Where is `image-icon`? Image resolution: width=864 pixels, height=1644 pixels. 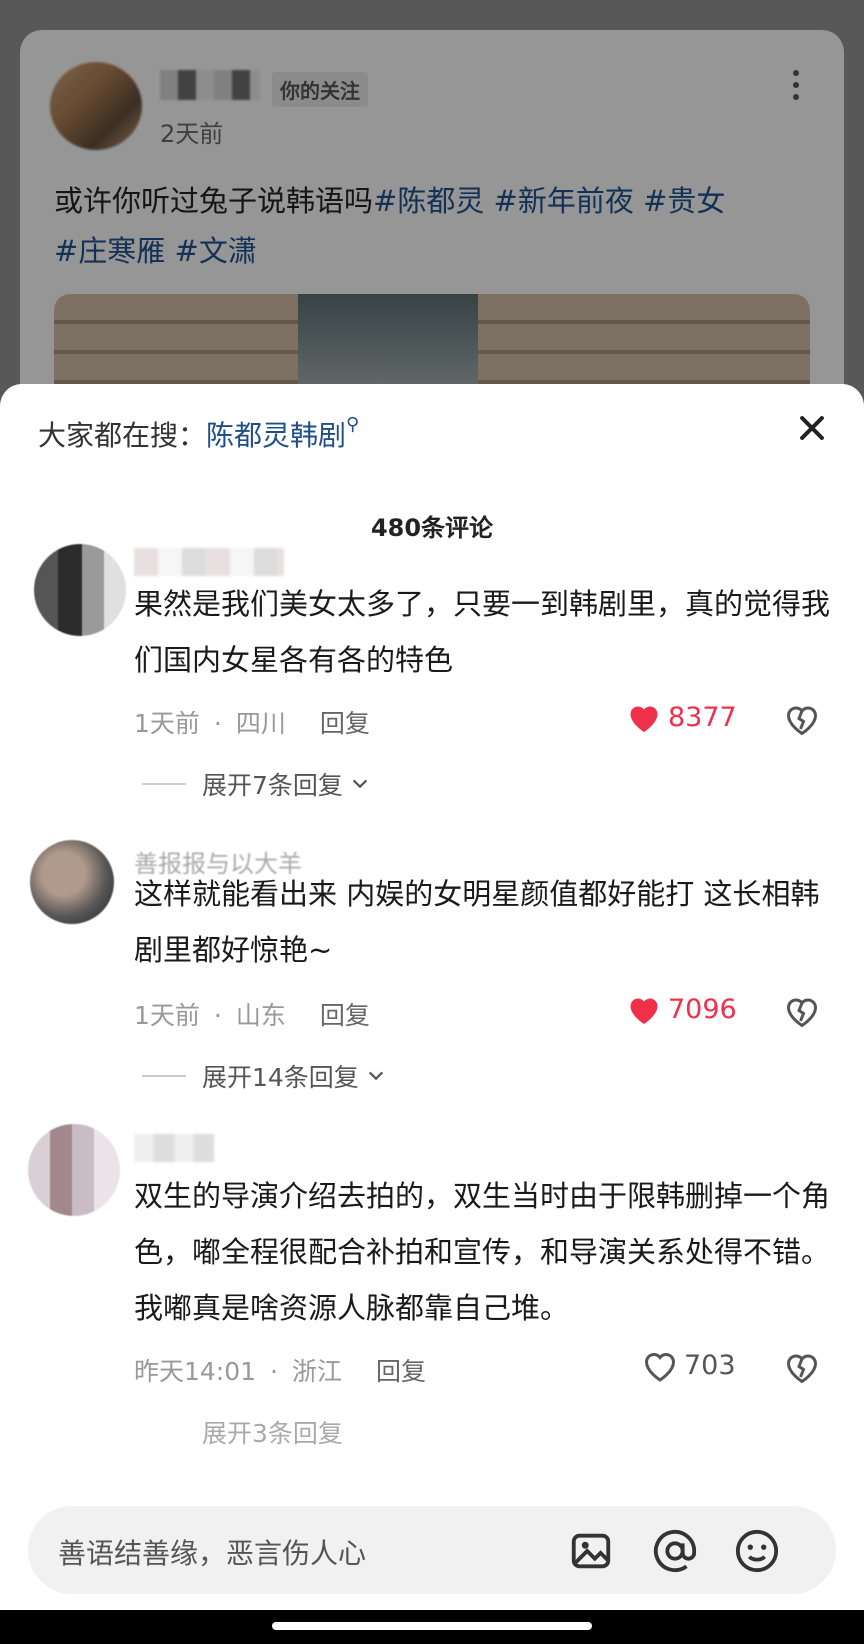
image-icon is located at coordinates (591, 1551).